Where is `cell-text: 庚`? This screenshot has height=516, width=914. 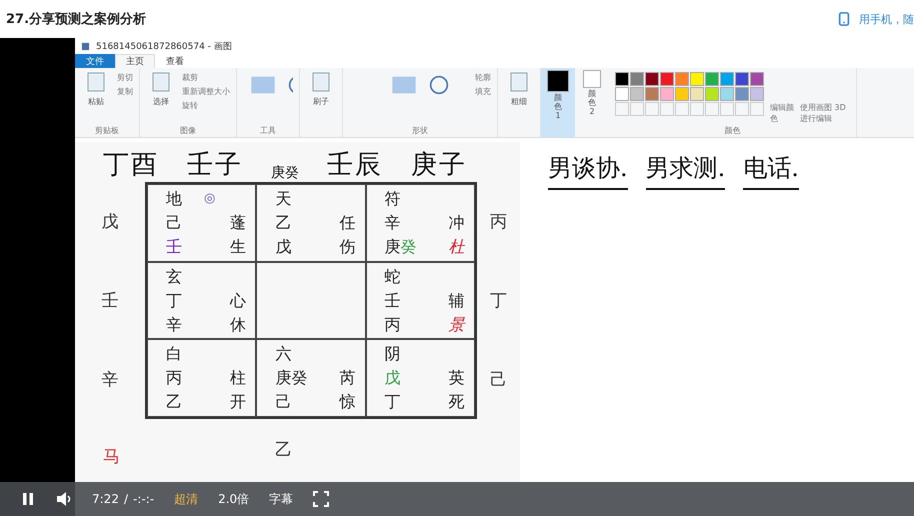 cell-text: 庚 is located at coordinates (392, 247).